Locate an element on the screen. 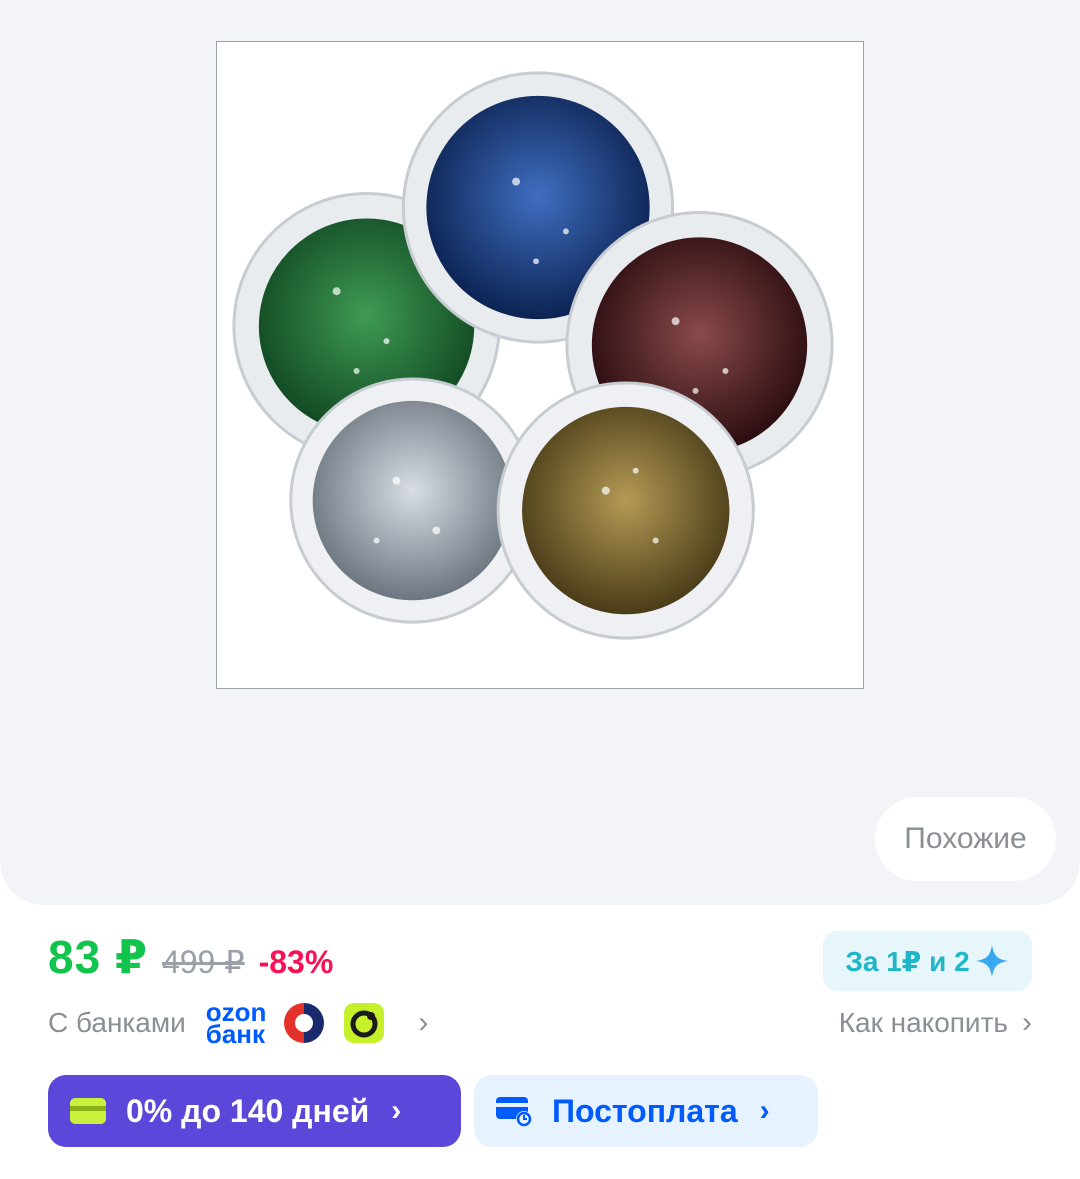 This screenshot has width=1080, height=1179. bonus-text: За 1₽ и 2 is located at coordinates (907, 961).